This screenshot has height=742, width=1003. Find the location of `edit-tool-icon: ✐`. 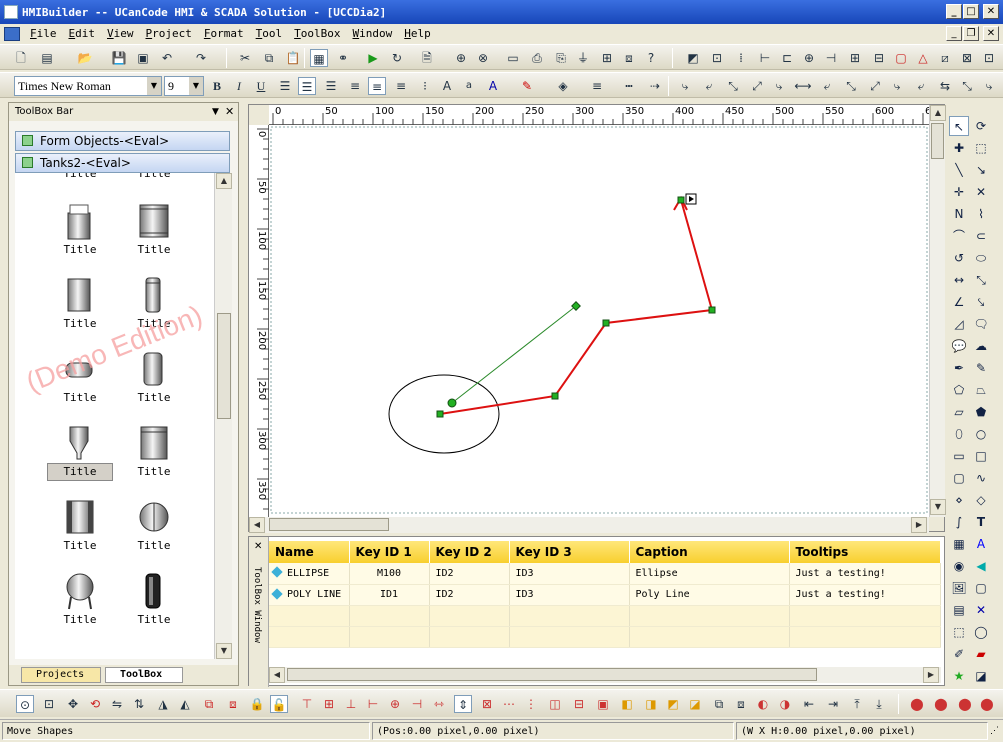

edit-tool-icon: ✐ is located at coordinates (959, 654).